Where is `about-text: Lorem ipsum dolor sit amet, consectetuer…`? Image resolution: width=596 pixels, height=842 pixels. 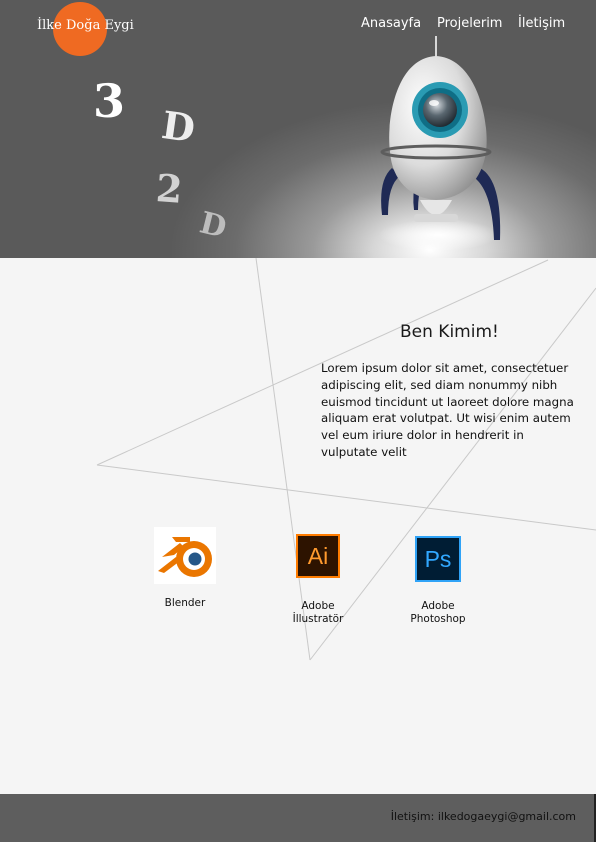 about-text: Lorem ipsum dolor sit amet, consectetuer… is located at coordinates (447, 410).